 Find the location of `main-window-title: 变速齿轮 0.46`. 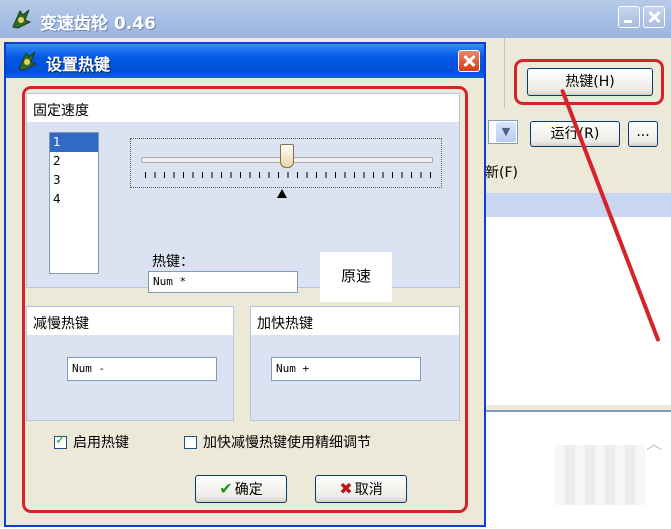

main-window-title: 变速齿轮 0.46 is located at coordinates (98, 24).